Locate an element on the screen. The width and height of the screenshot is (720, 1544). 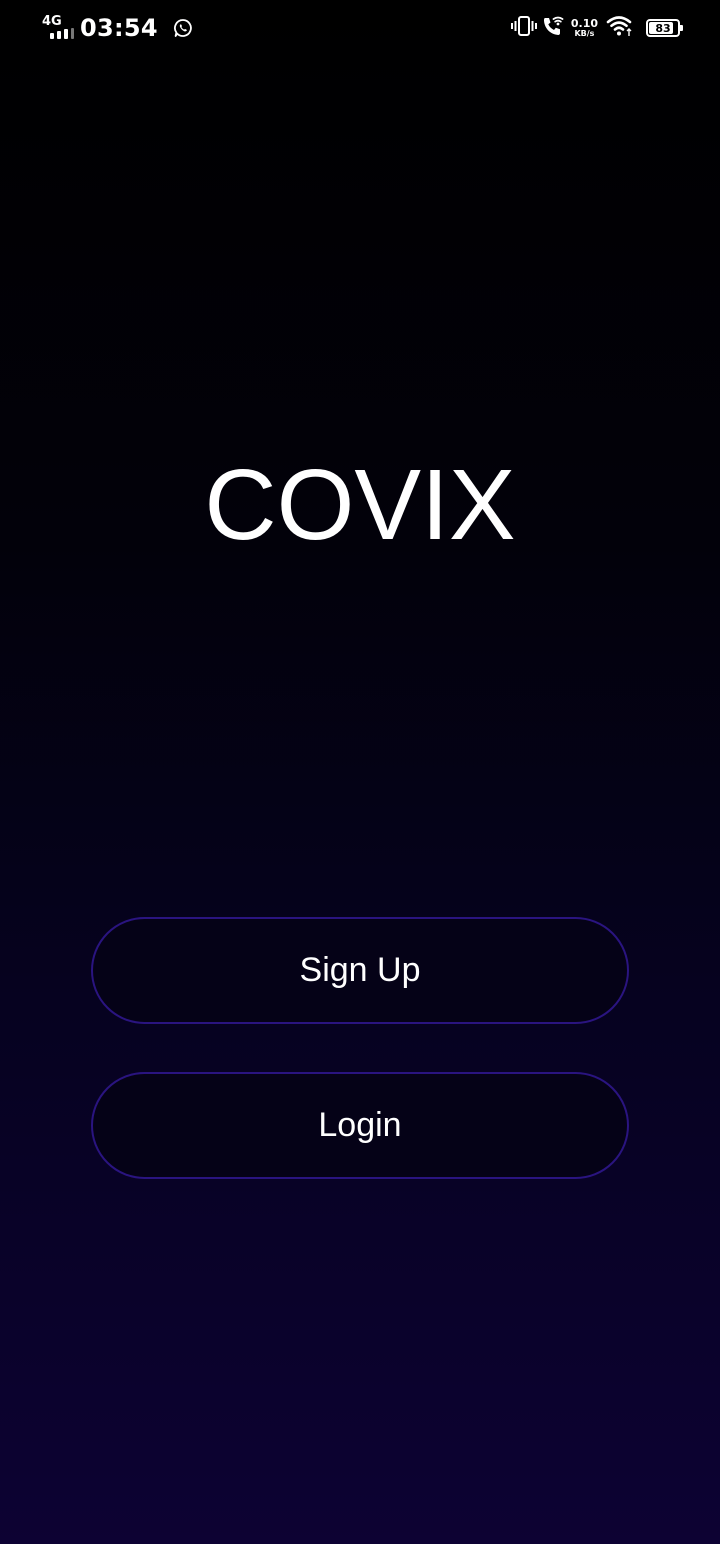
battery-icon: 83 is located at coordinates (664, 28).